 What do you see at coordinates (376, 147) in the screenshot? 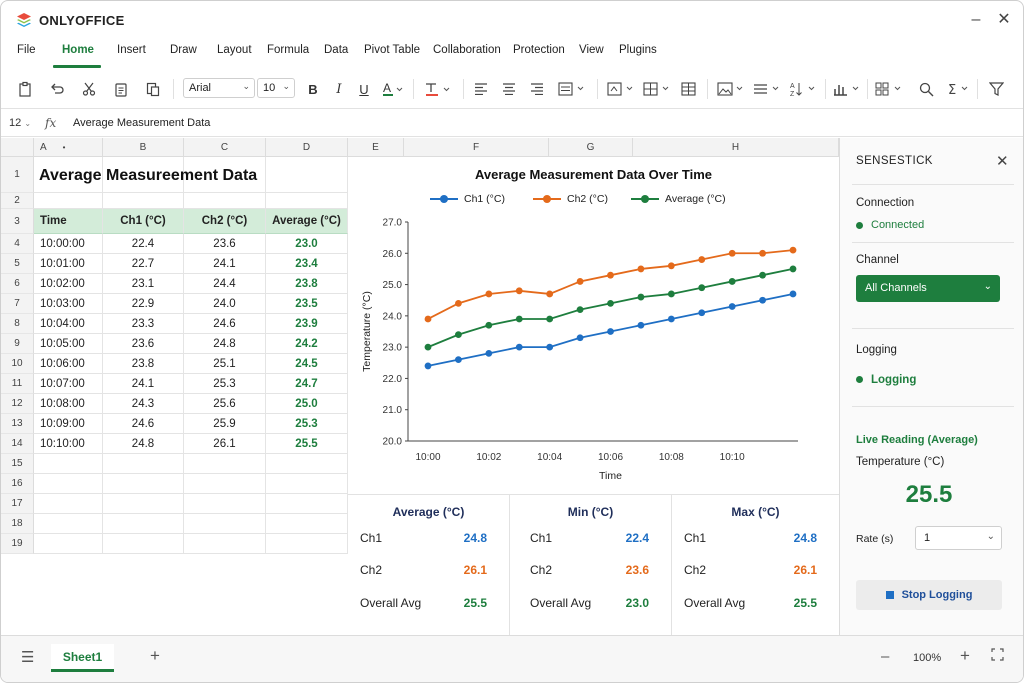
I see `column-header-e: E` at bounding box center [376, 147].